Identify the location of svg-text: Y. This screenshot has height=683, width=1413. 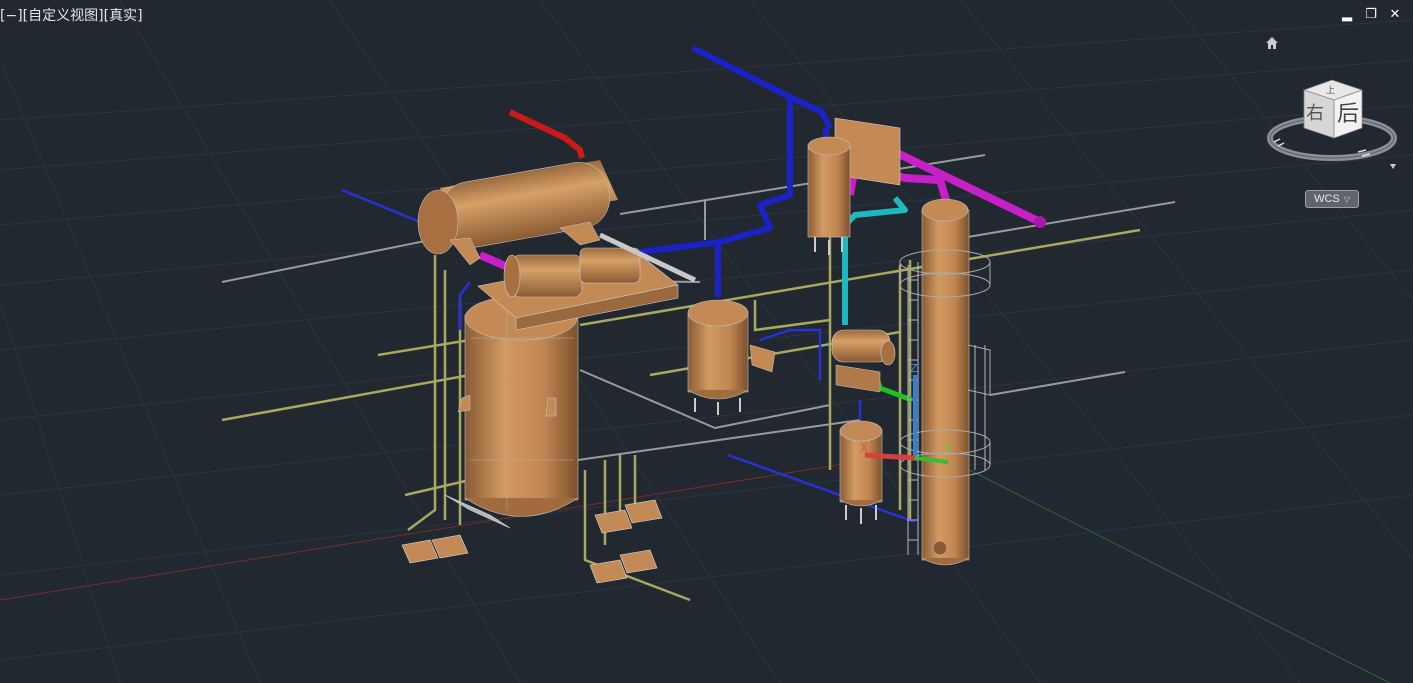
(948, 448).